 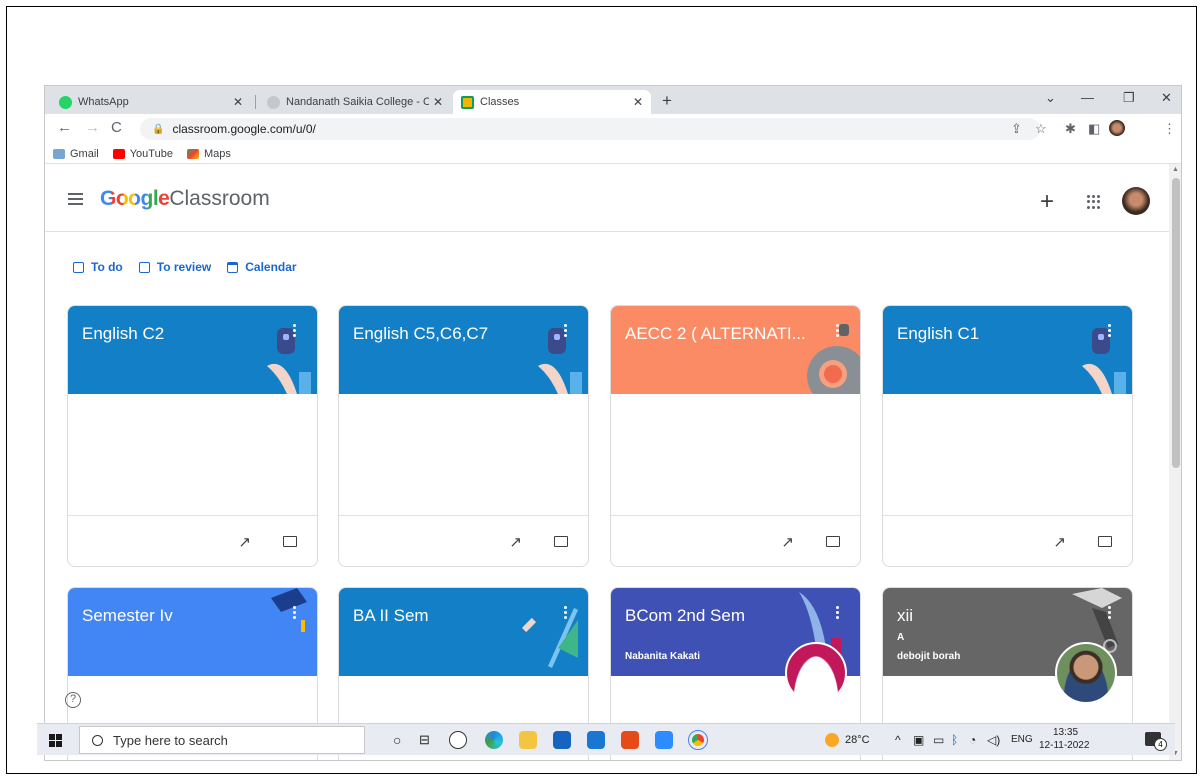 What do you see at coordinates (463, 455) in the screenshot?
I see `class-card-body` at bounding box center [463, 455].